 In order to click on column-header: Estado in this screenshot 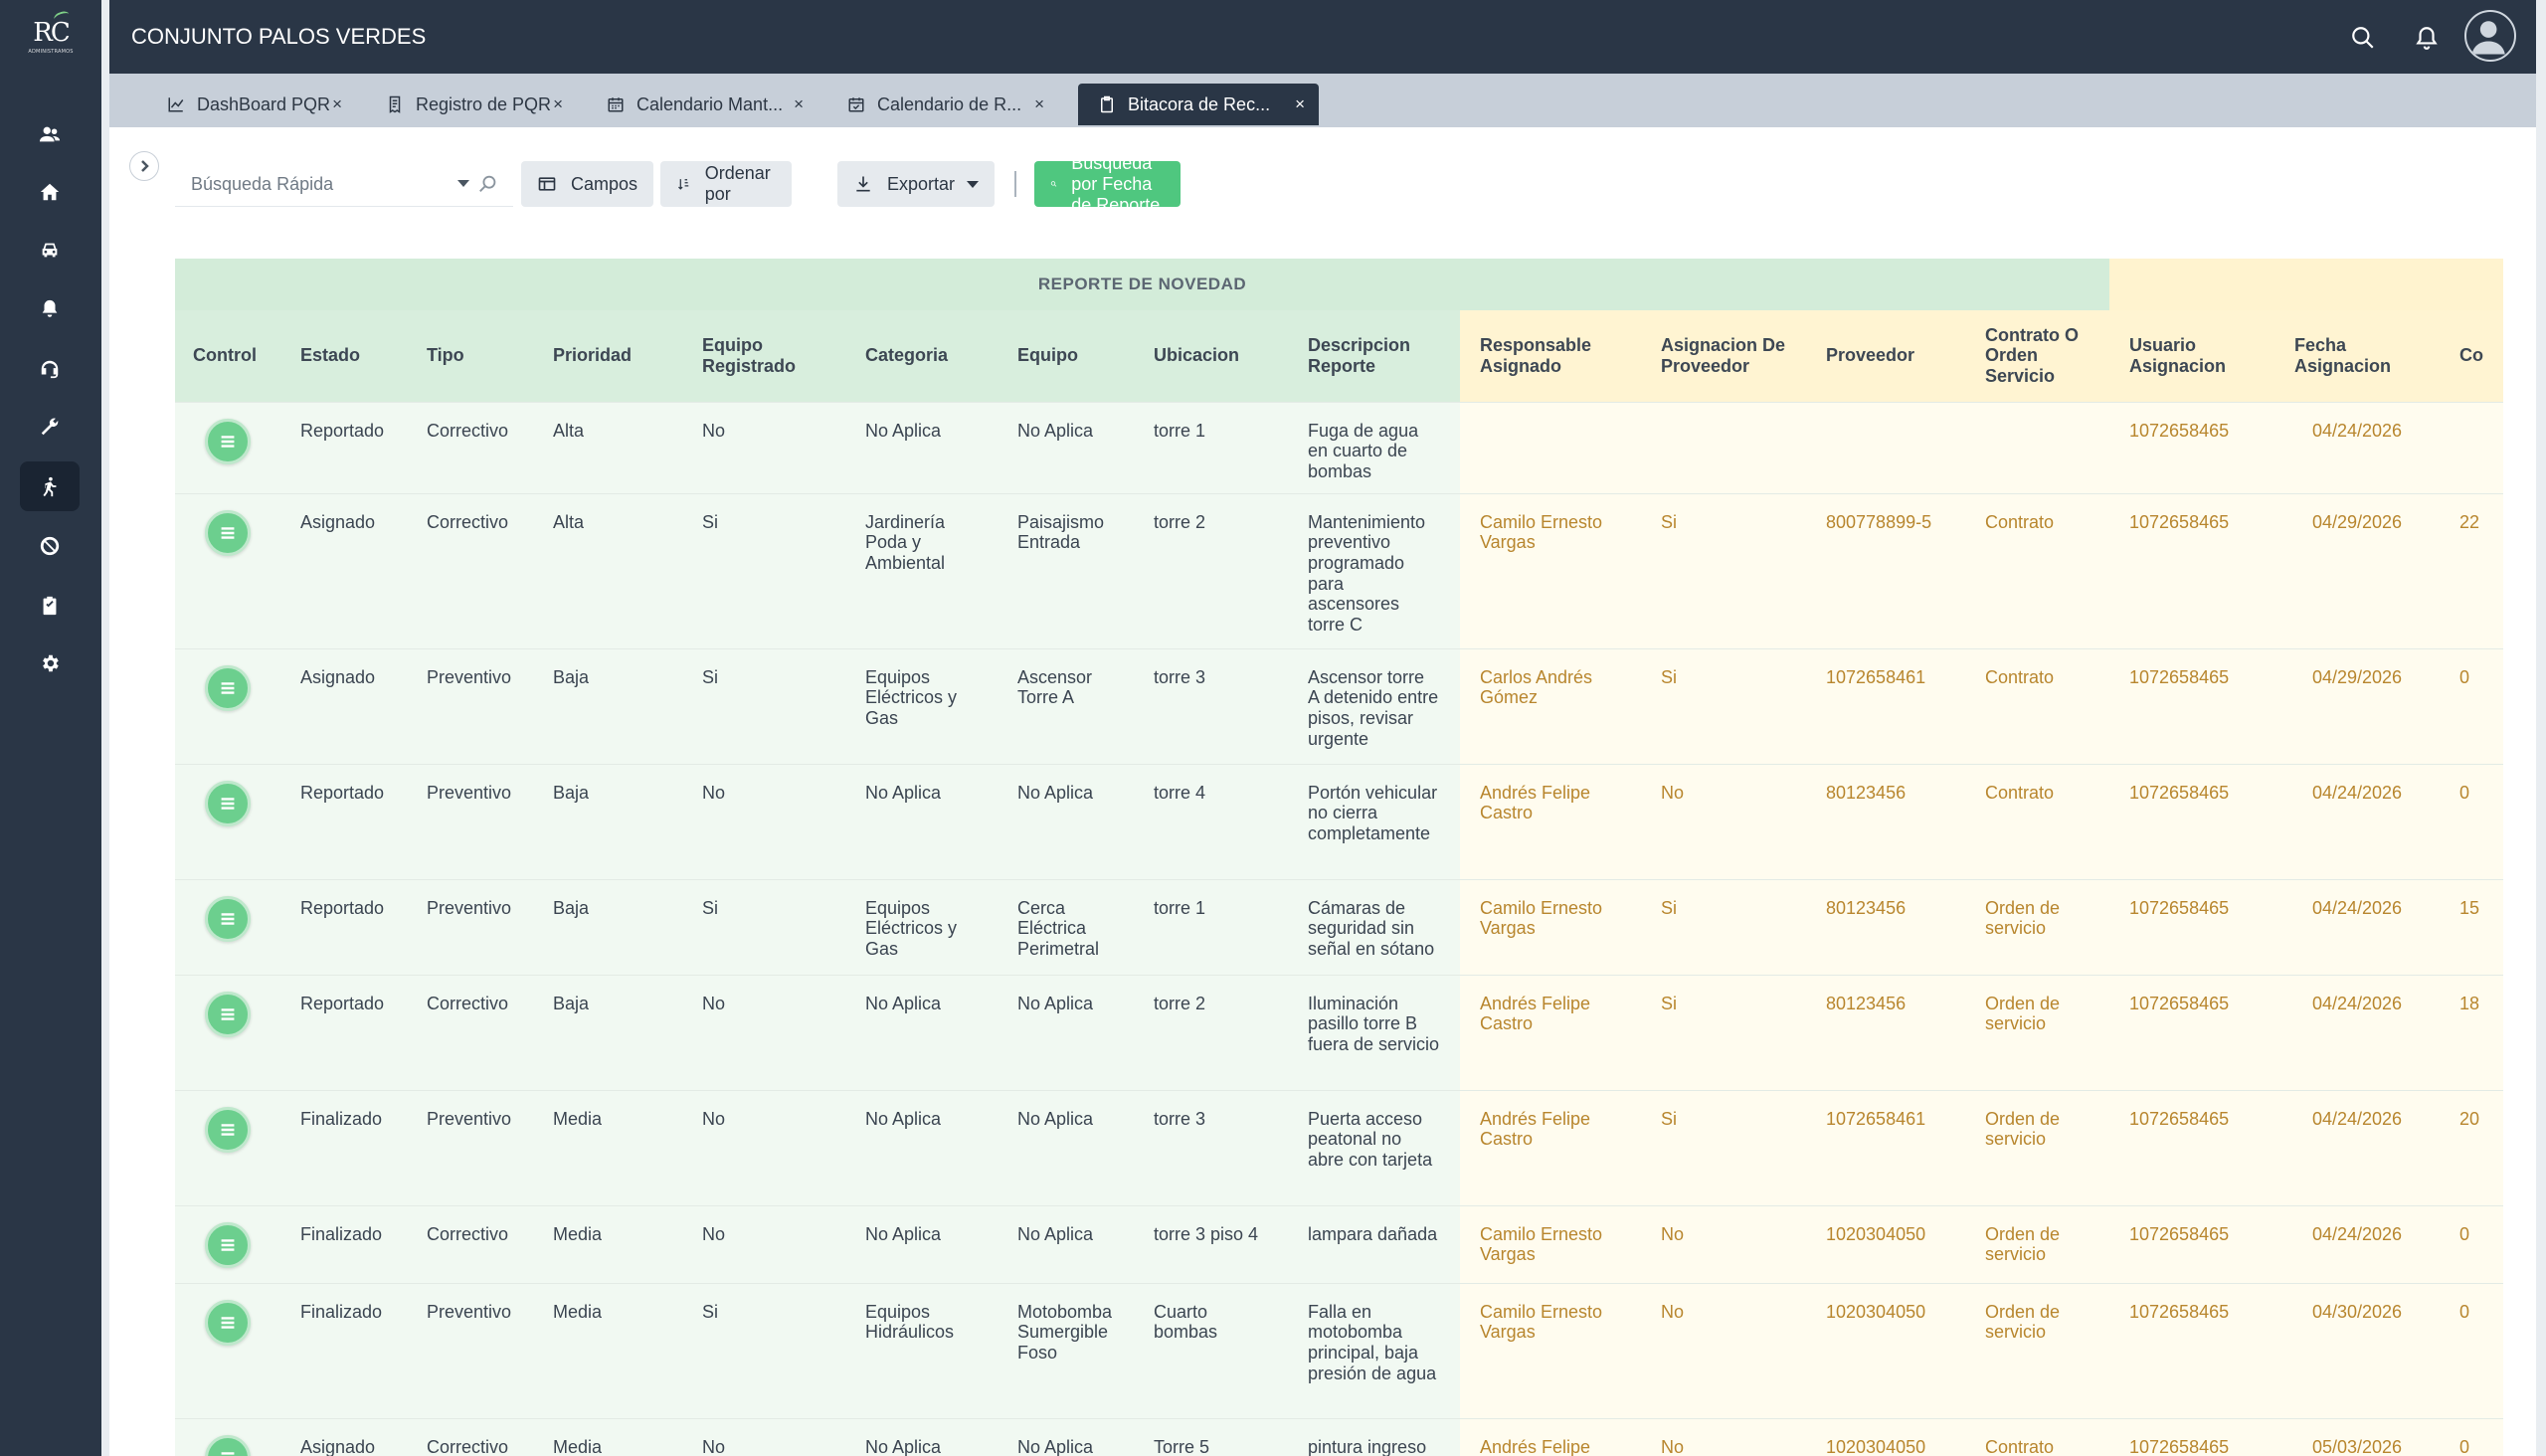, I will do `click(343, 356)`.